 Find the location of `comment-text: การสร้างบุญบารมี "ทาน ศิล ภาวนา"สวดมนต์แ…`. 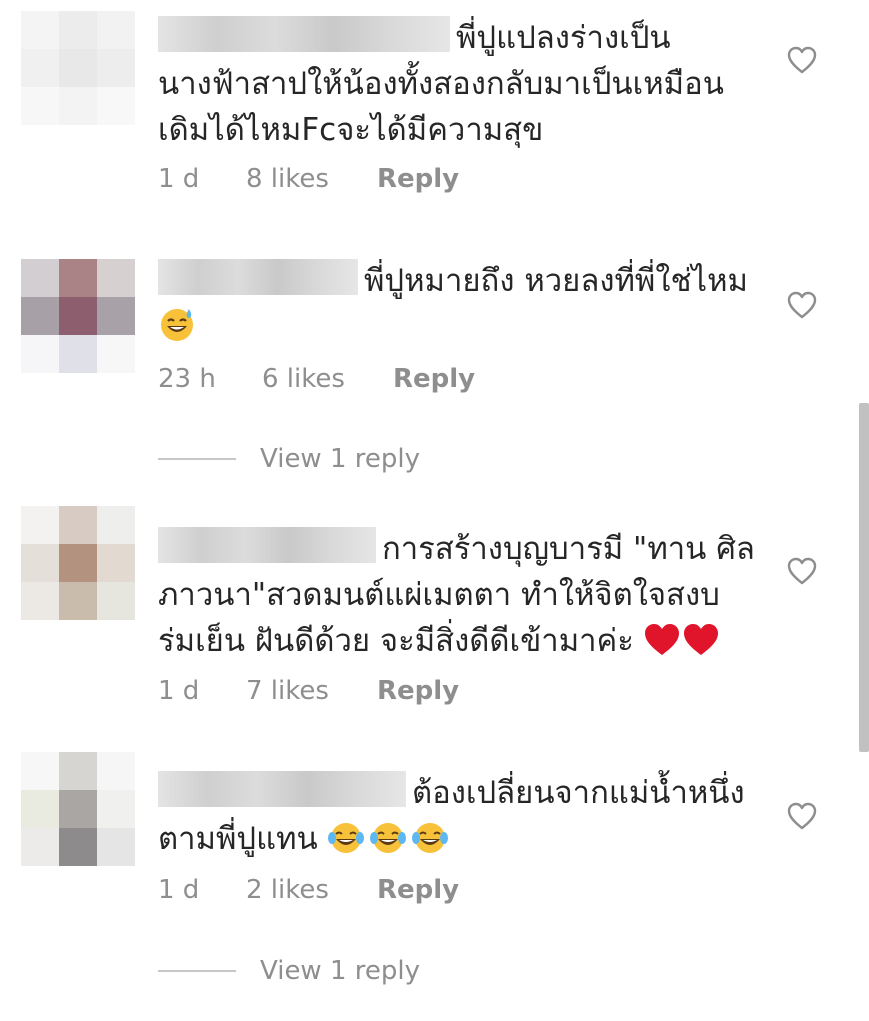

comment-text: การสร้างบุญบารมี "ทาน ศิล ภาวนา"สวดมนต์แ… is located at coordinates (458, 598).